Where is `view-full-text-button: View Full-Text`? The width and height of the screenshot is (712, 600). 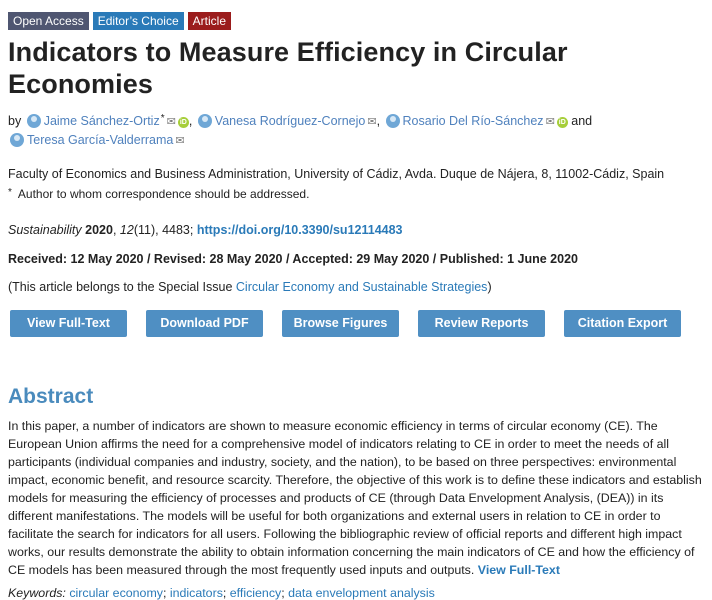
view-full-text-button: View Full-Text is located at coordinates (68, 323).